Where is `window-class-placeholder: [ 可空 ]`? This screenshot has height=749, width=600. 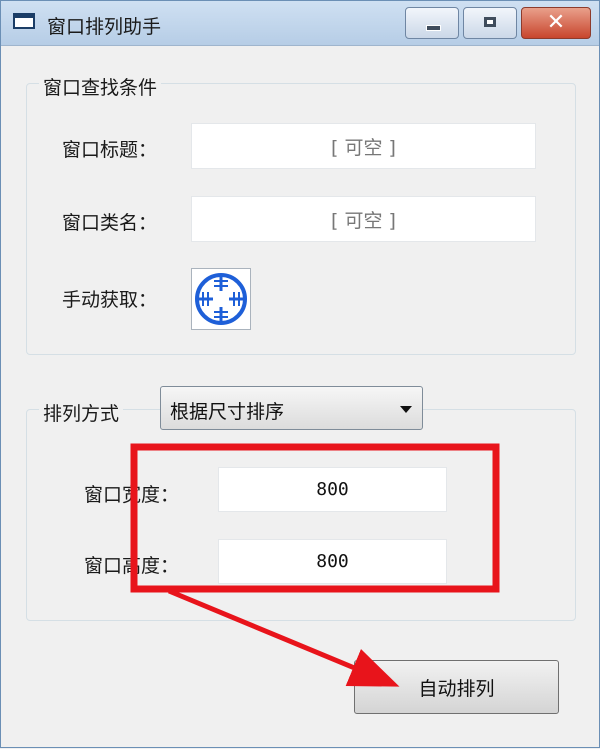 window-class-placeholder: [ 可空 ] is located at coordinates (363, 220).